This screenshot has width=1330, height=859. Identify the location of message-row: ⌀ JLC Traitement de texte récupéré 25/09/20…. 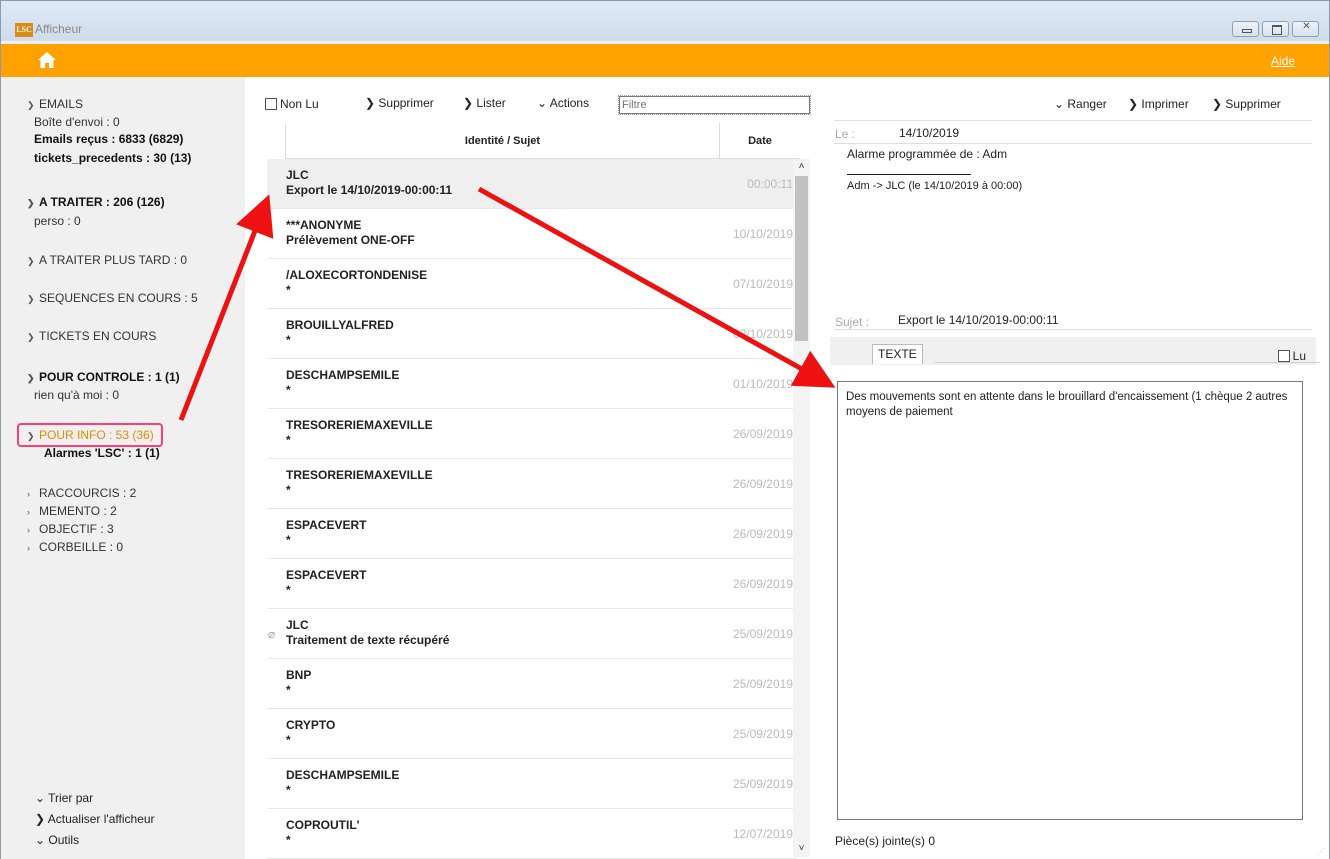
(532, 634).